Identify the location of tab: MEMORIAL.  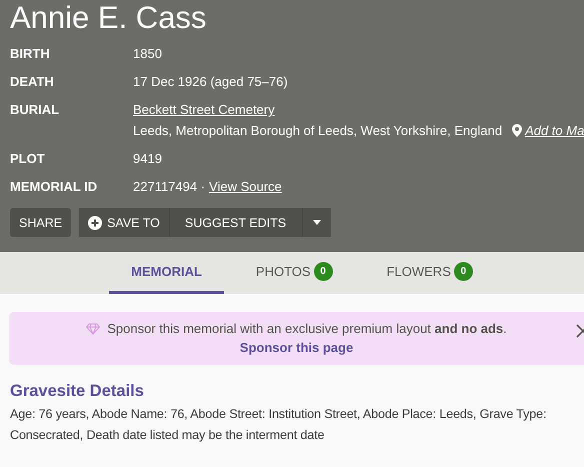
(166, 273).